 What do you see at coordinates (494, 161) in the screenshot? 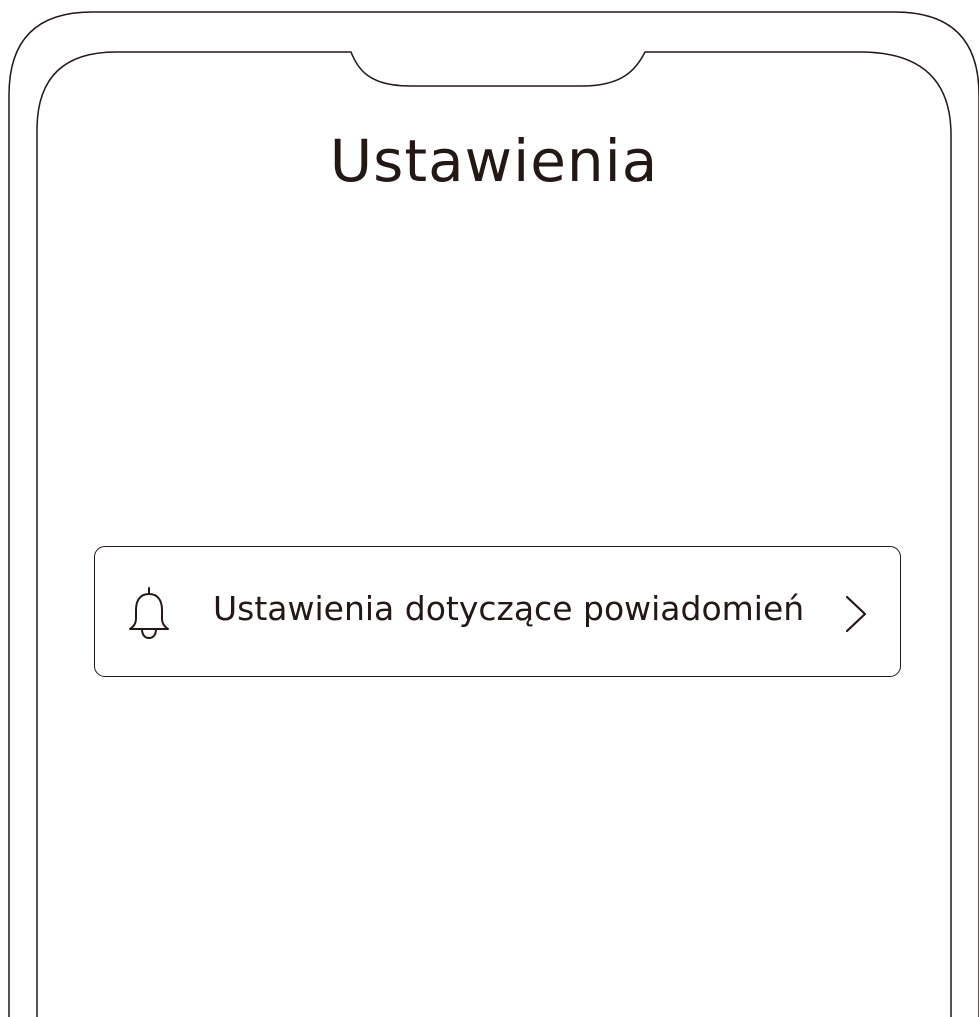
I see `page-title: Ustawienia` at bounding box center [494, 161].